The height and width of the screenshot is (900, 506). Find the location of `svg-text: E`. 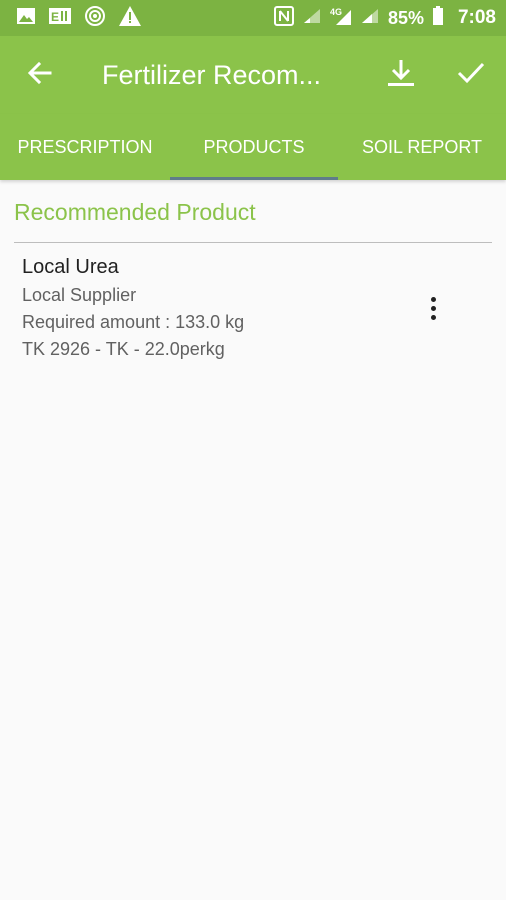

svg-text: E is located at coordinates (55, 17).